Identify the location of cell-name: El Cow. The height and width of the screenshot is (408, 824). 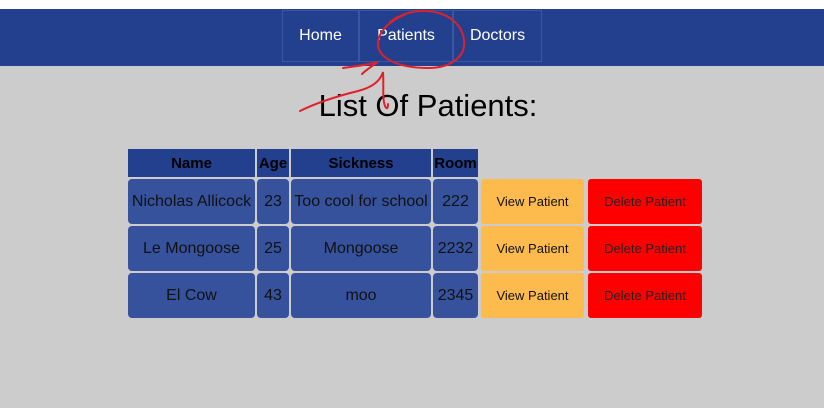
(191, 295).